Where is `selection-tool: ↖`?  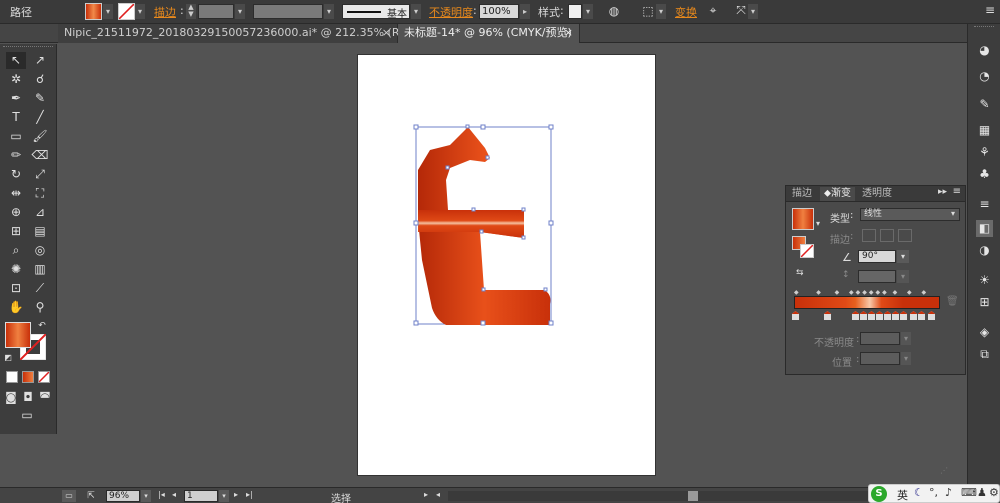 selection-tool: ↖ is located at coordinates (16, 60).